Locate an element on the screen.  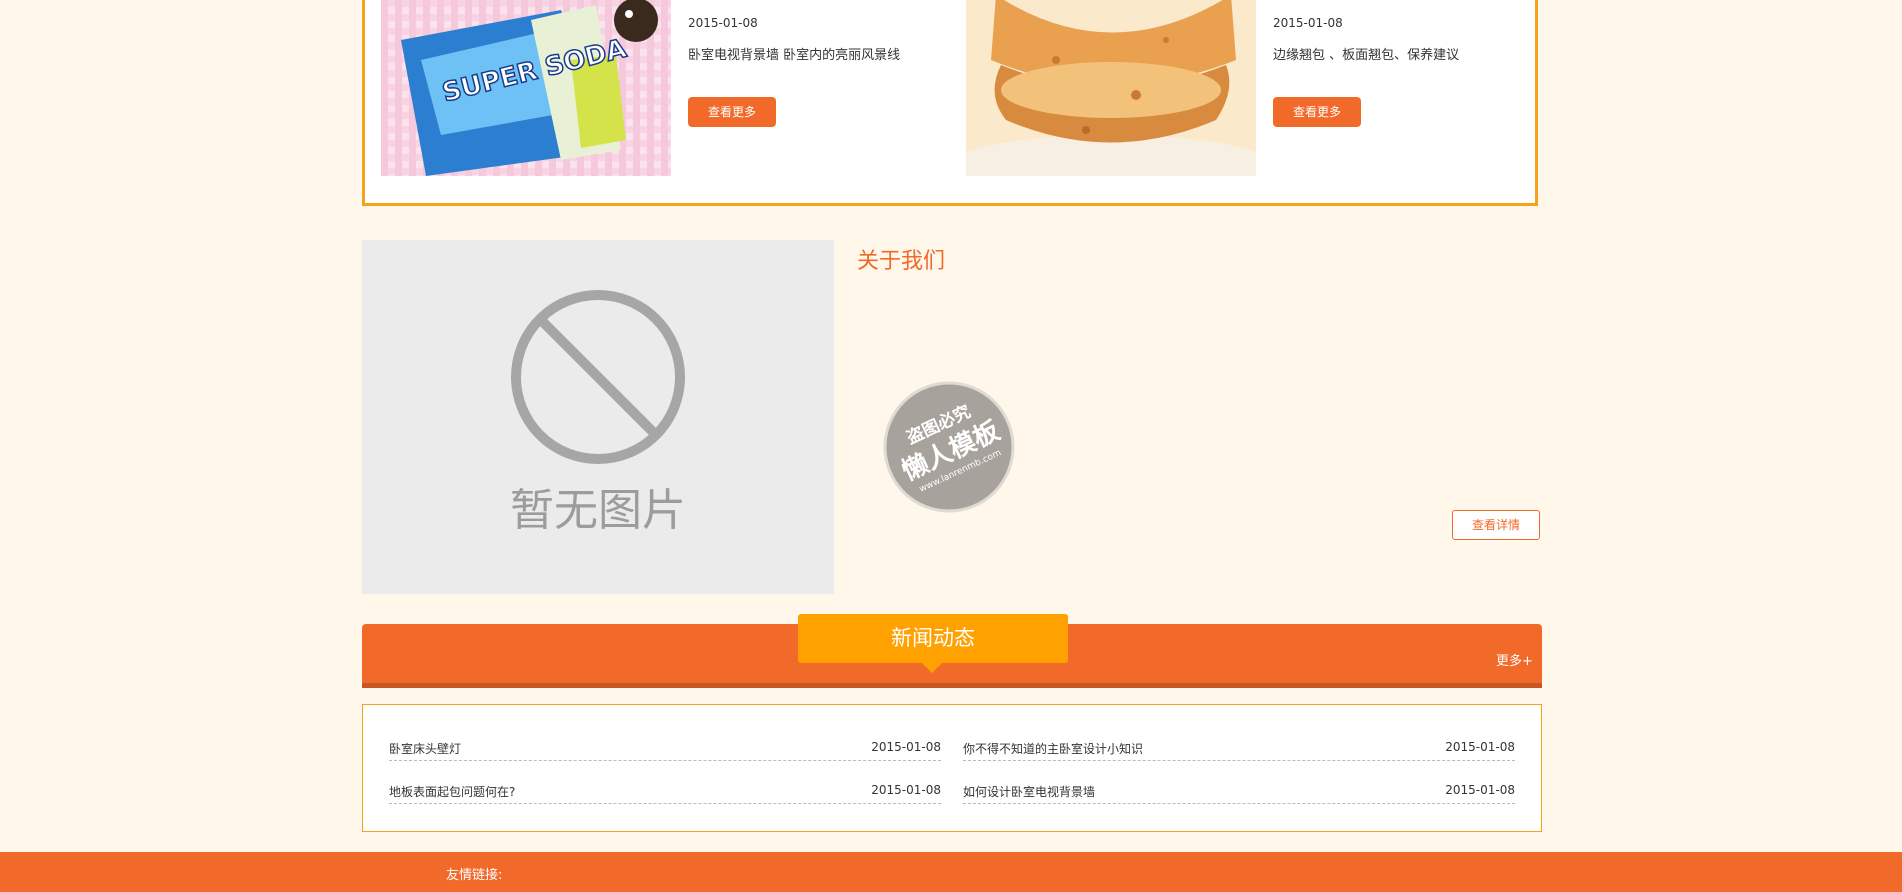
product-title: 边缘翘包 、板面翘包、保养建议 is located at coordinates (1366, 53).